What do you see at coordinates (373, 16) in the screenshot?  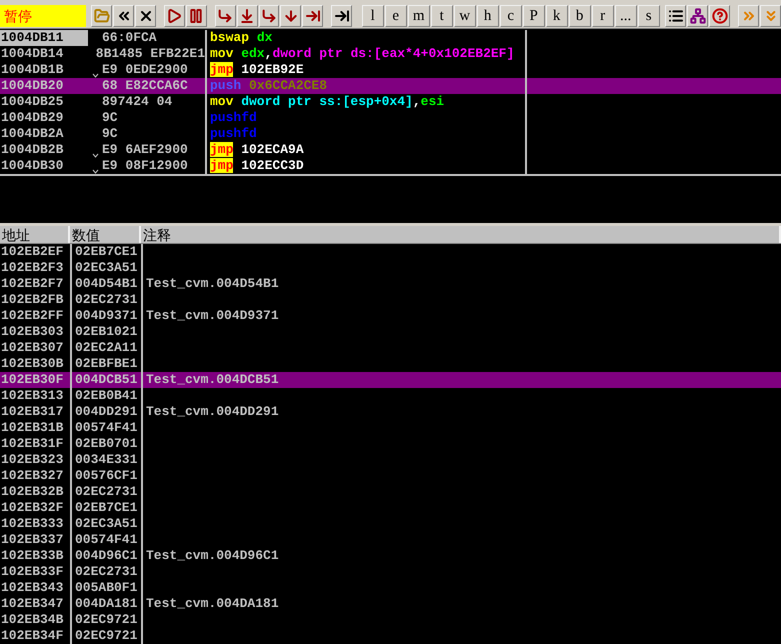 I see `window-shortcut-button: l` at bounding box center [373, 16].